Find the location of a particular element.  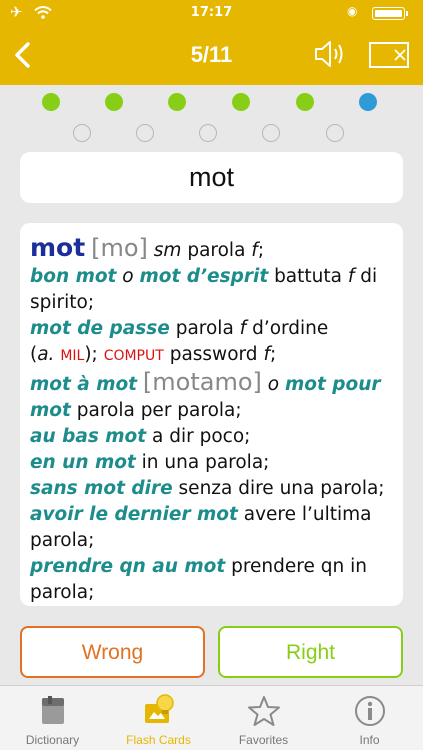

tab-favorites: Favorites is located at coordinates (263, 718).